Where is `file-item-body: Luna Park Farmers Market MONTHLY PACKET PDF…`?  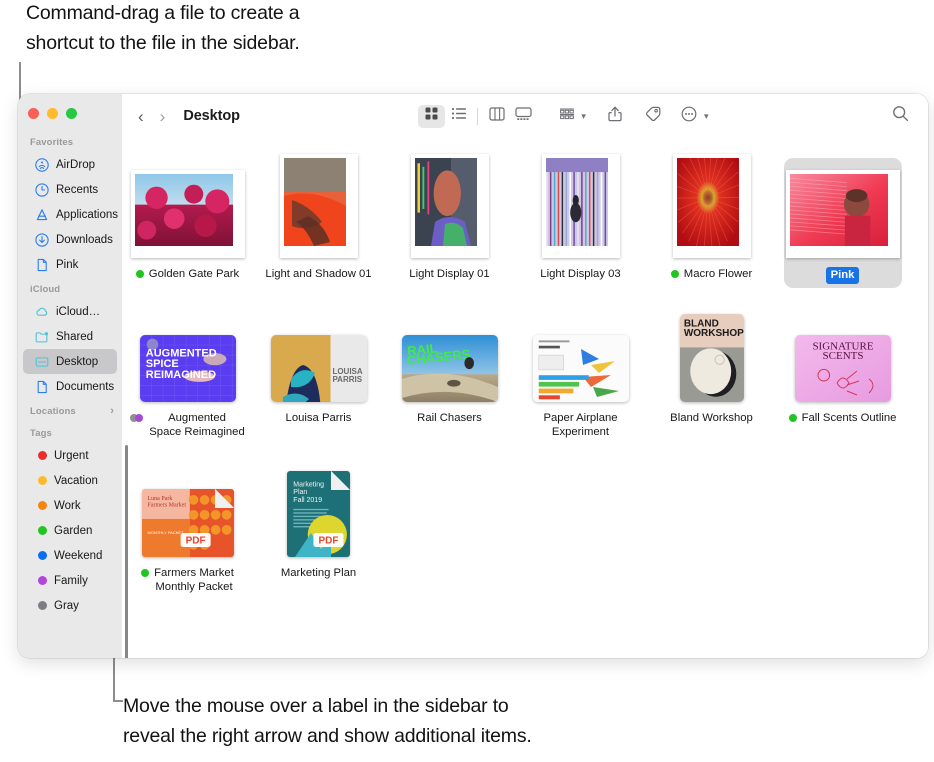 file-item-body: Luna Park Farmers Market MONTHLY PACKET PDF… is located at coordinates (188, 527).